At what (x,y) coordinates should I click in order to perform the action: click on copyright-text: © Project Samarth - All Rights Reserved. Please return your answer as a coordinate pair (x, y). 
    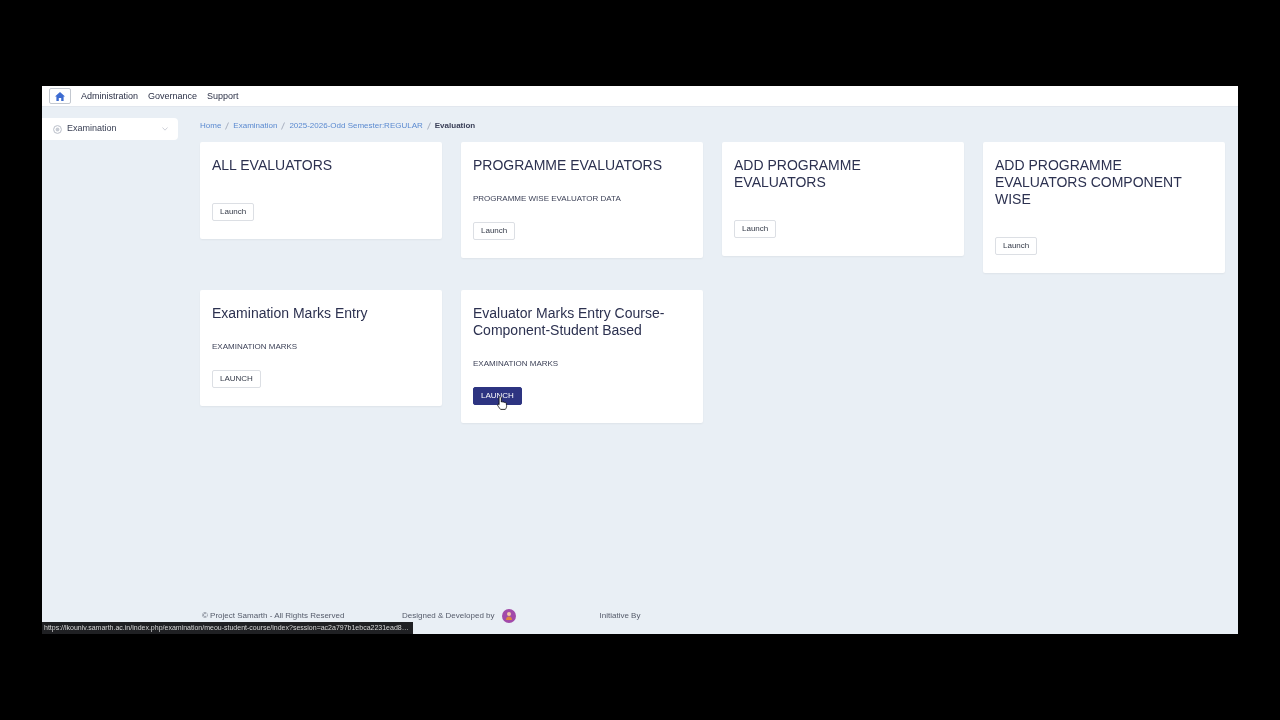
    Looking at the image, I should click on (274, 616).